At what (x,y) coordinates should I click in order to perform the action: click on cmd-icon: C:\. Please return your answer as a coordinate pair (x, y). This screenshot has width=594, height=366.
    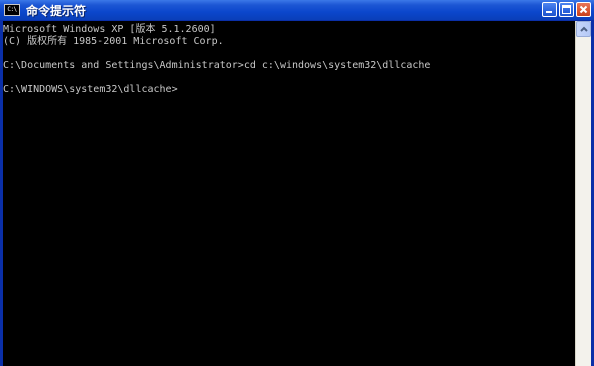
    Looking at the image, I should click on (12, 10).